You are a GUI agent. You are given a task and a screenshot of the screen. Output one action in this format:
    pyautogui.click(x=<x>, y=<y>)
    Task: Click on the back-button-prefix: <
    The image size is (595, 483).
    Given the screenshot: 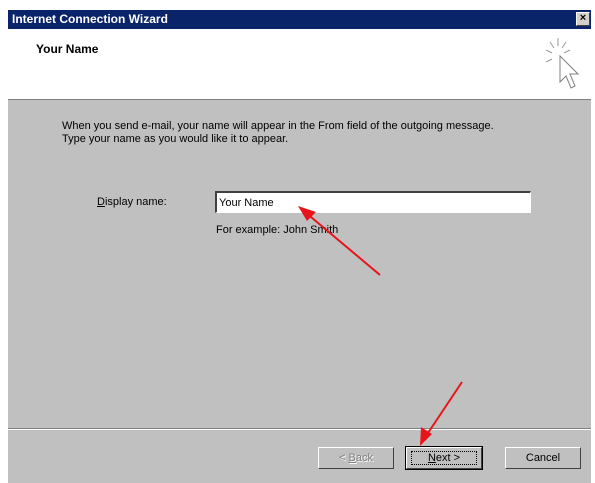 What is the action you would take?
    pyautogui.click(x=344, y=458)
    